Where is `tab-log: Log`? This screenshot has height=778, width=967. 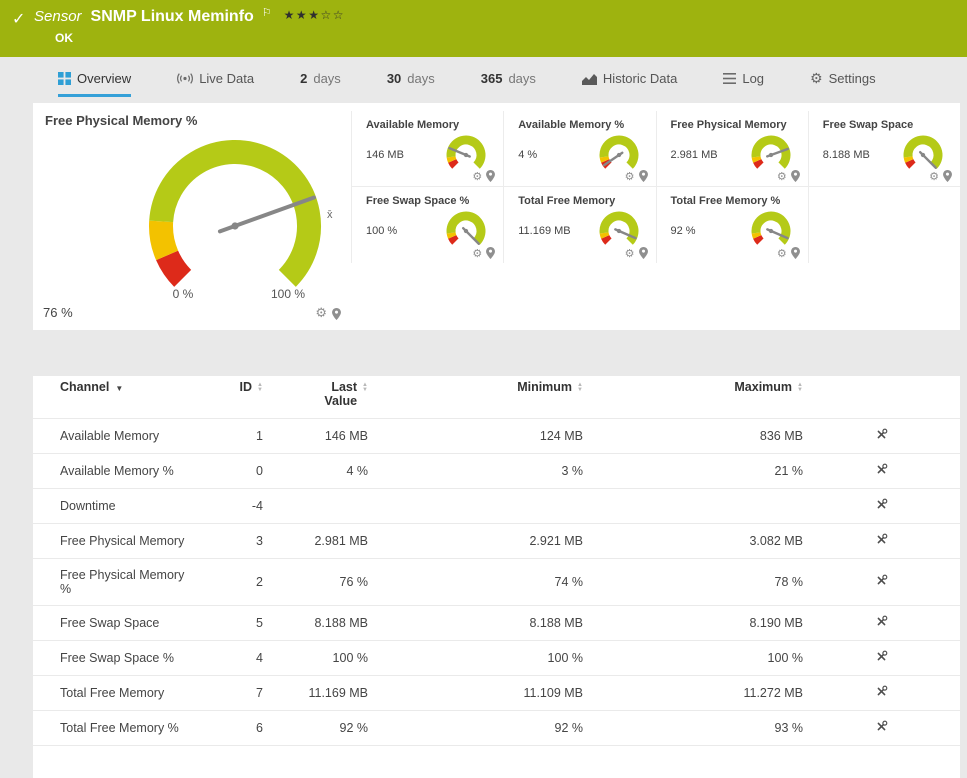
tab-log: Log is located at coordinates (743, 84).